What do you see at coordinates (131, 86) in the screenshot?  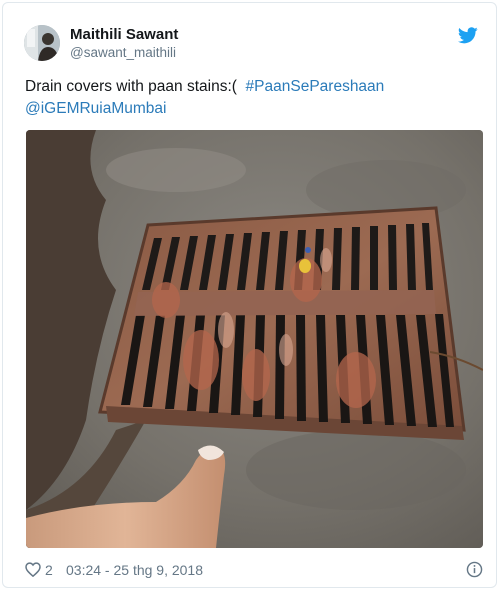 I see `tweet-body-text: Drain covers with paan stains:(` at bounding box center [131, 86].